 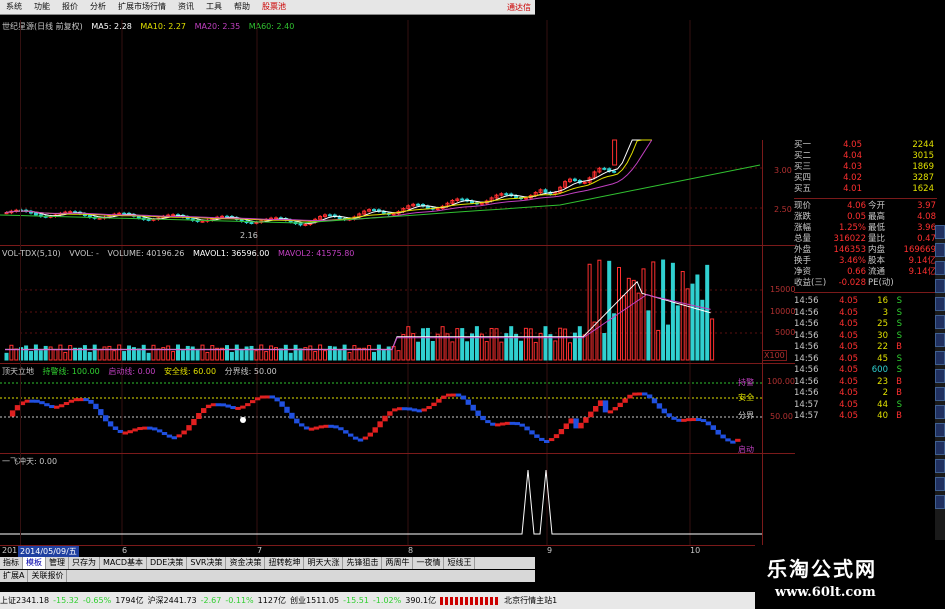 What do you see at coordinates (84, 563) in the screenshot?
I see `indicator-tab: 只存为` at bounding box center [84, 563].